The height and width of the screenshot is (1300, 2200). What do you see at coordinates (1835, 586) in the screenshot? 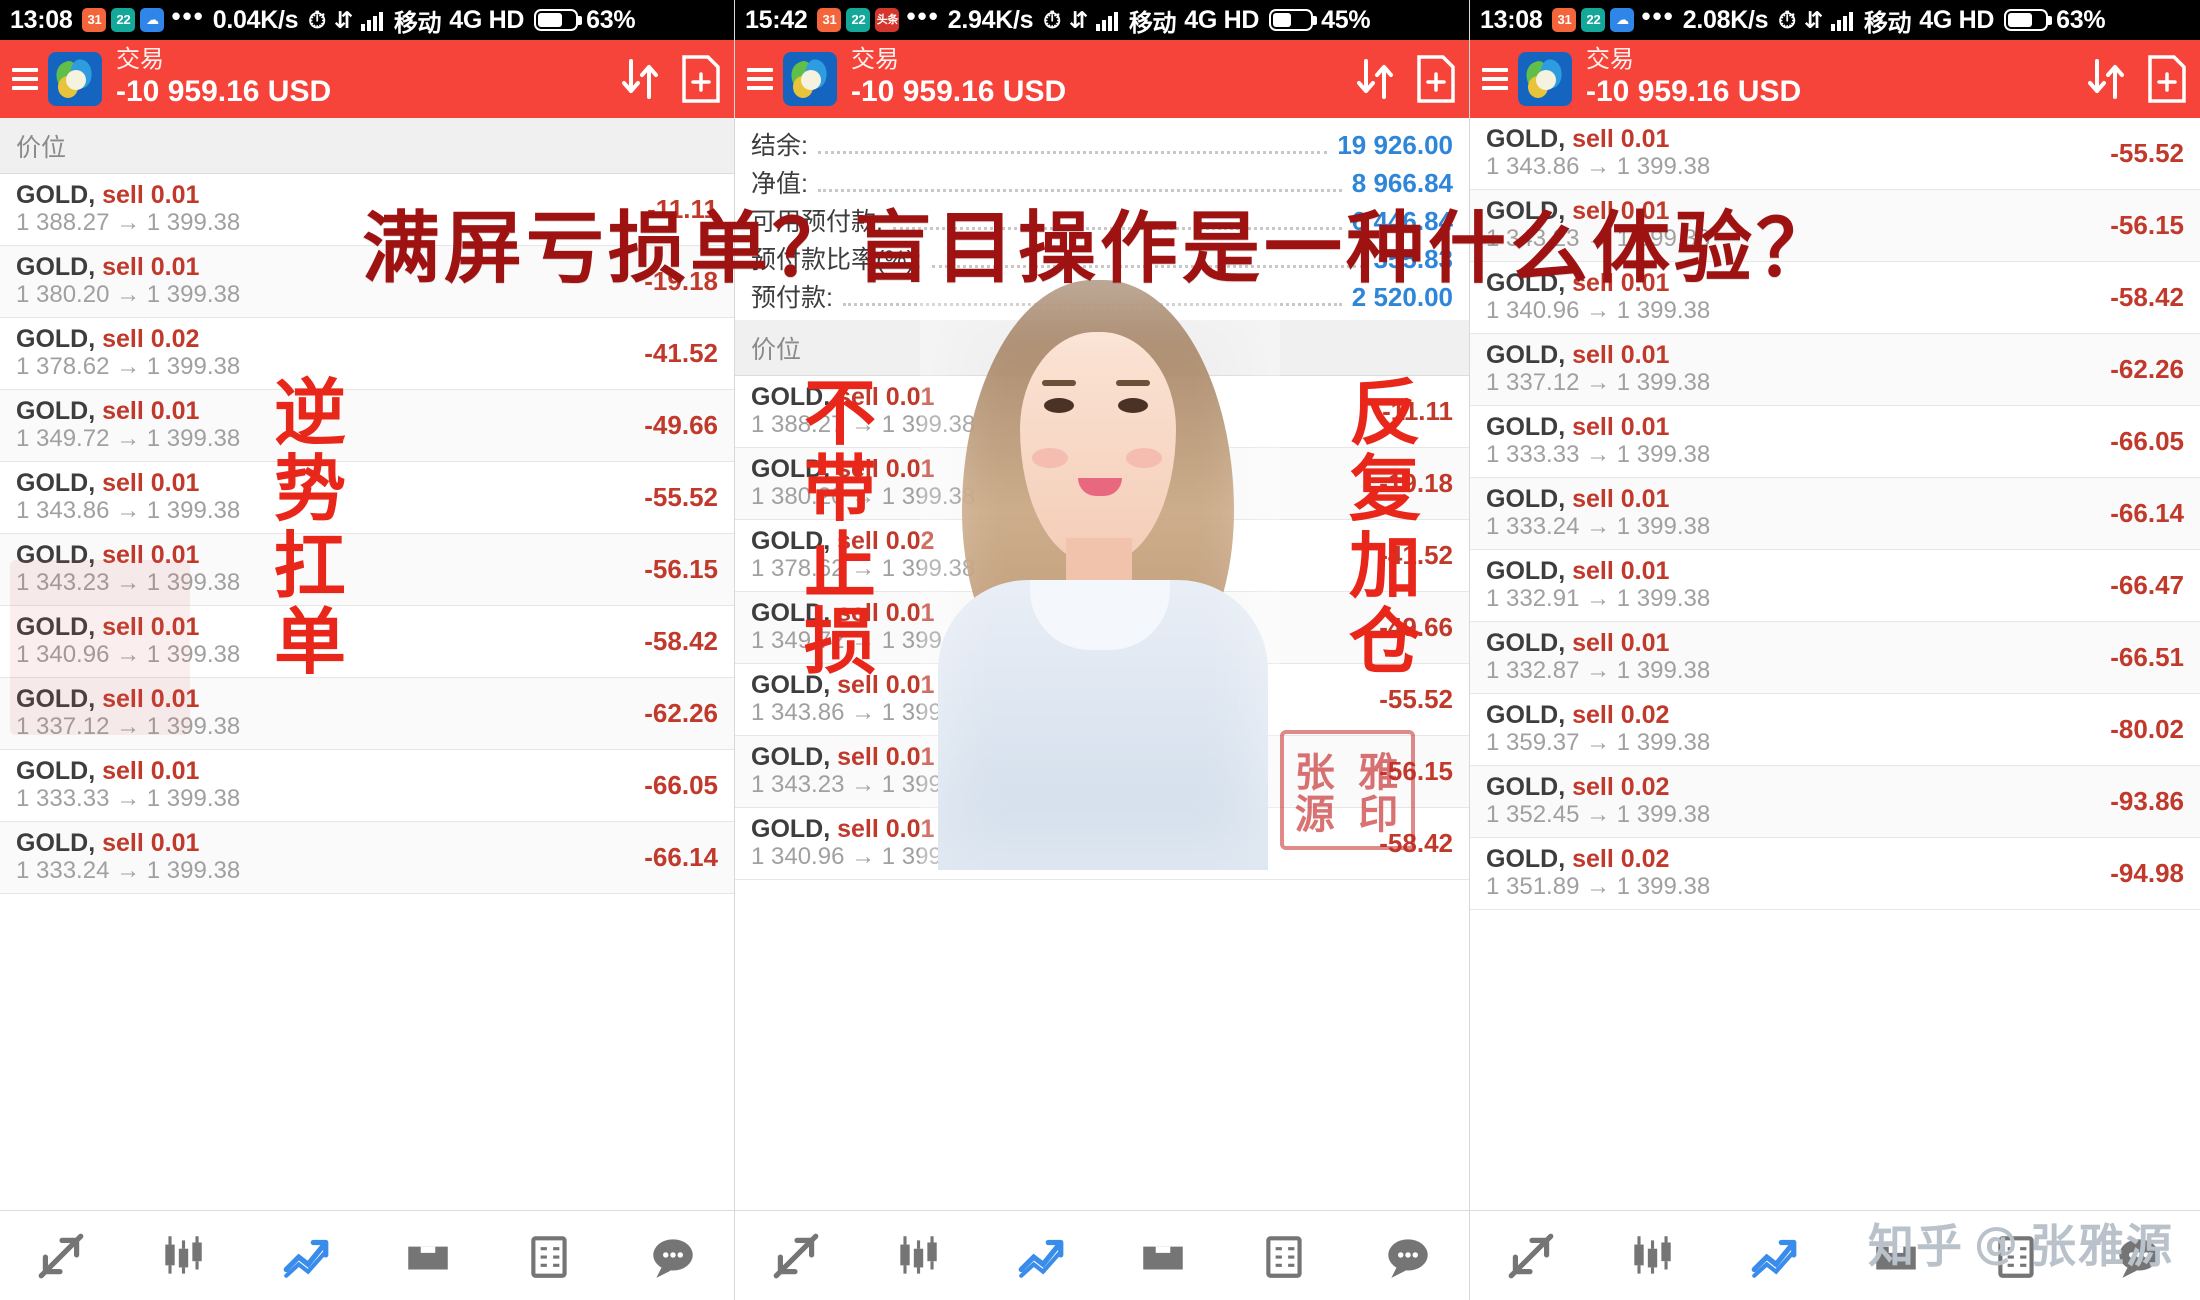
I see `table-row: GOLD, sell 0.01 1 332.91 → 1 399.38 -66.47` at bounding box center [1835, 586].